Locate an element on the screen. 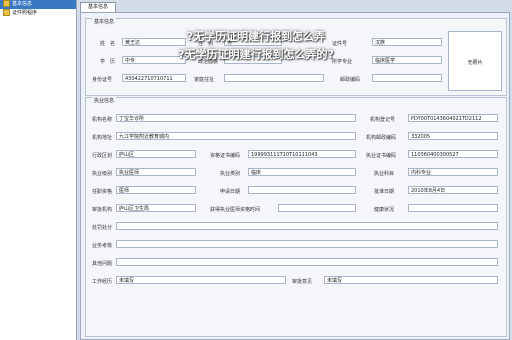 The width and height of the screenshot is (512, 340). duty-label: 任职资格 is located at coordinates (102, 192).